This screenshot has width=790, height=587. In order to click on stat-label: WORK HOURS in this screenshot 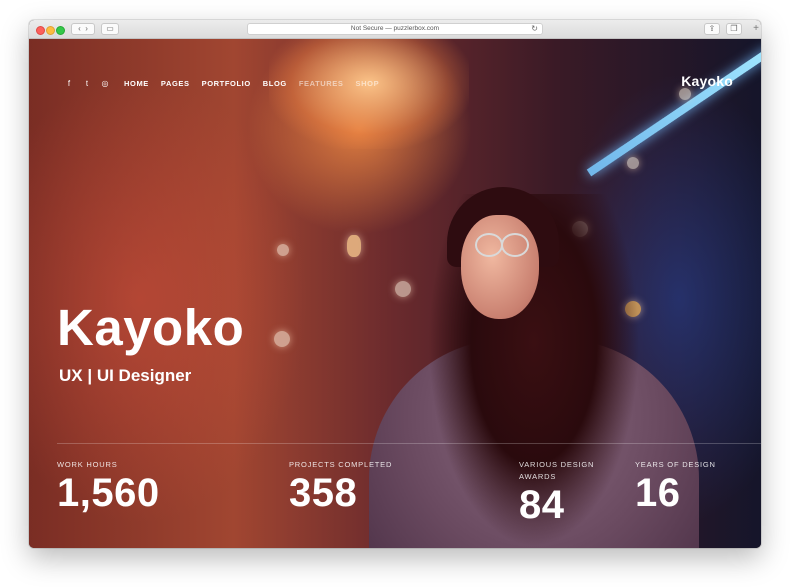, I will do `click(87, 464)`.